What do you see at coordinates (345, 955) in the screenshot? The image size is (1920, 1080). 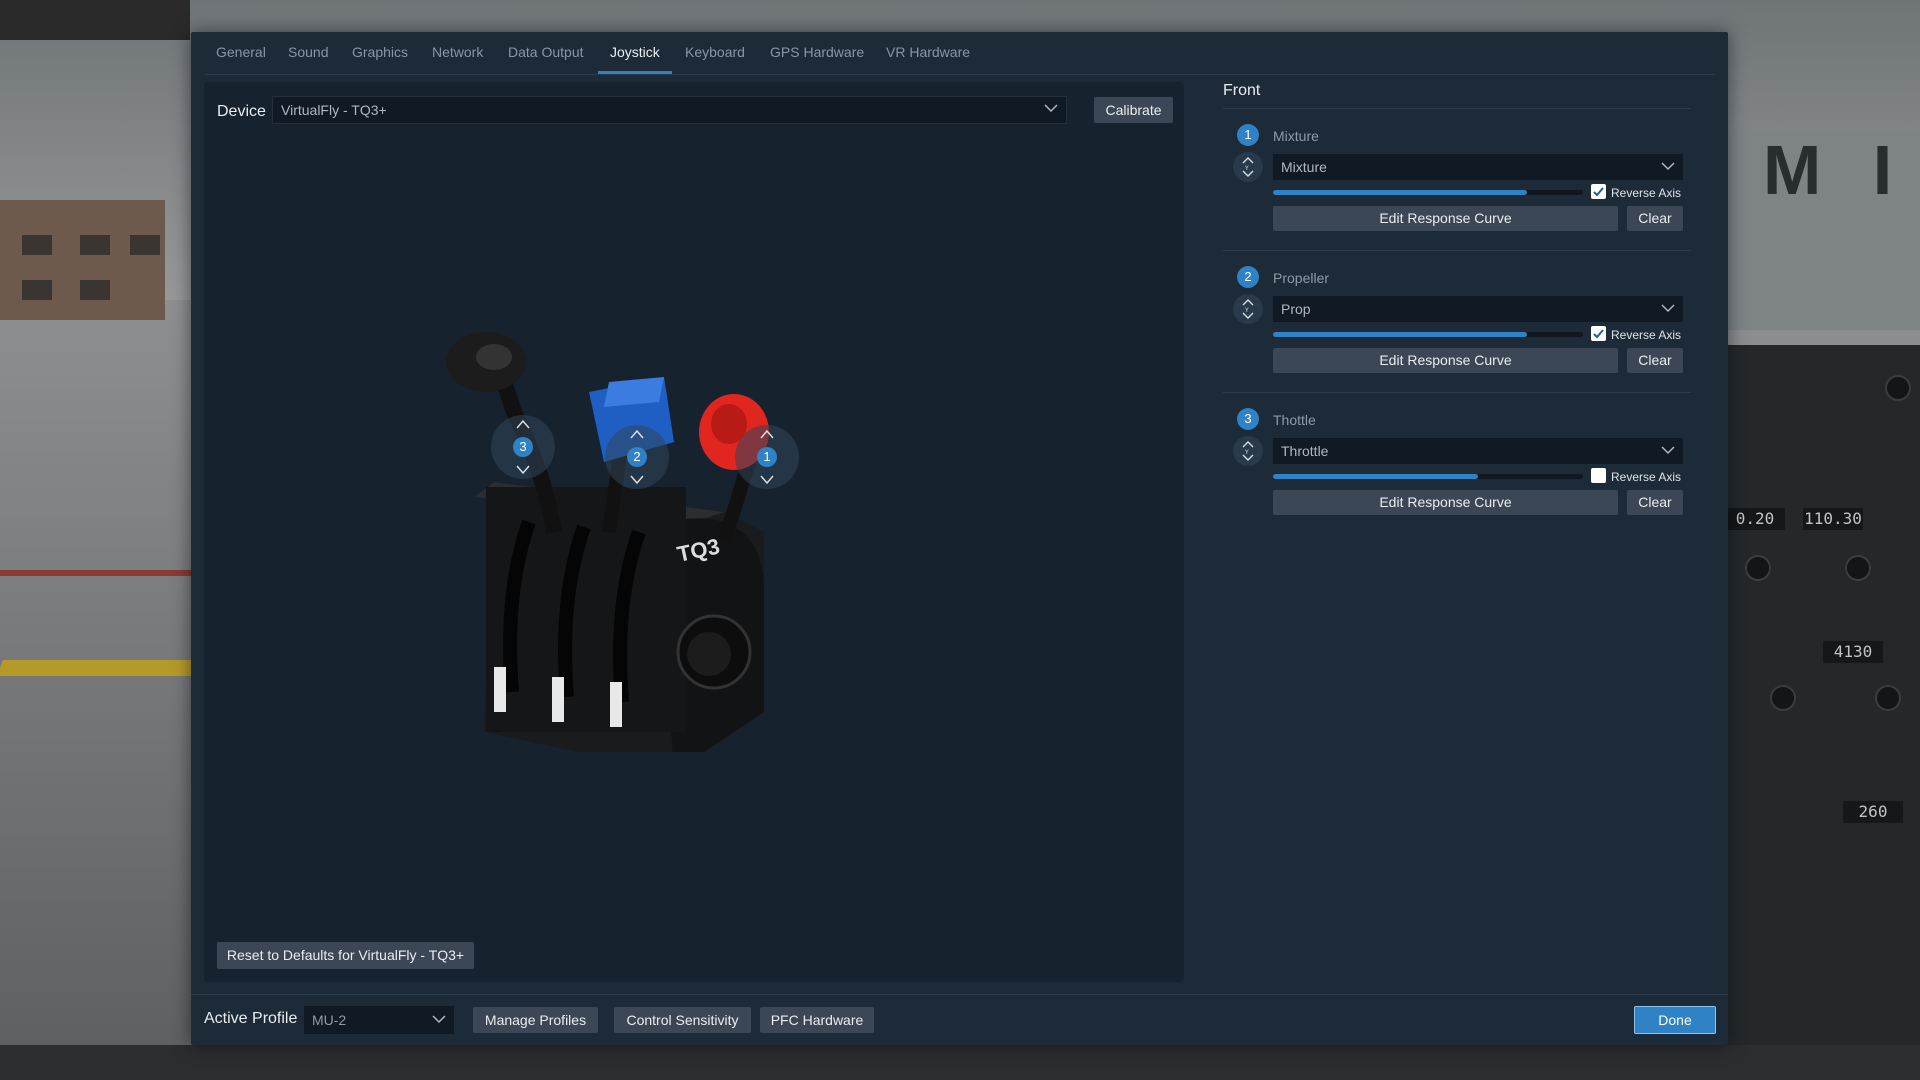 I see `reset-defaults-button: Reset to Defaults for VirtualFly - TQ3+` at bounding box center [345, 955].